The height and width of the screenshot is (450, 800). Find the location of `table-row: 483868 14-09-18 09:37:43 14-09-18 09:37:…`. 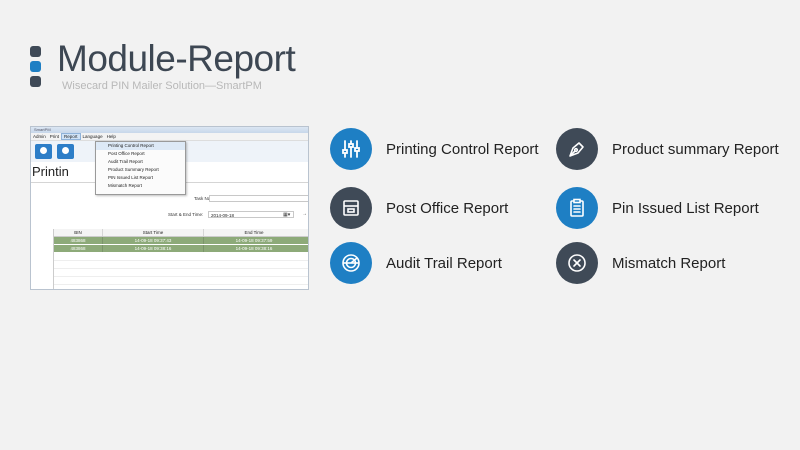

table-row: 483868 14-09-18 09:37:43 14-09-18 09:37:… is located at coordinates (181, 241).